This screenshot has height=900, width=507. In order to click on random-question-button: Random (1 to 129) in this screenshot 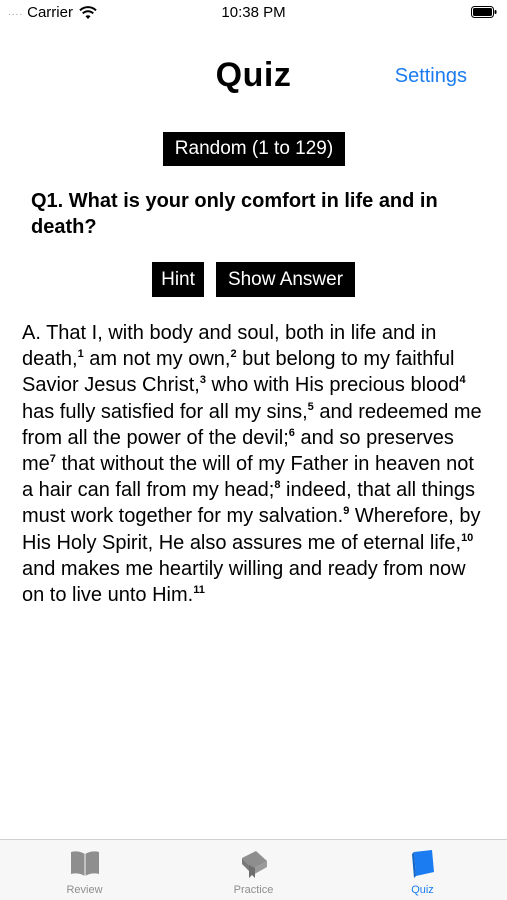, I will do `click(254, 149)`.